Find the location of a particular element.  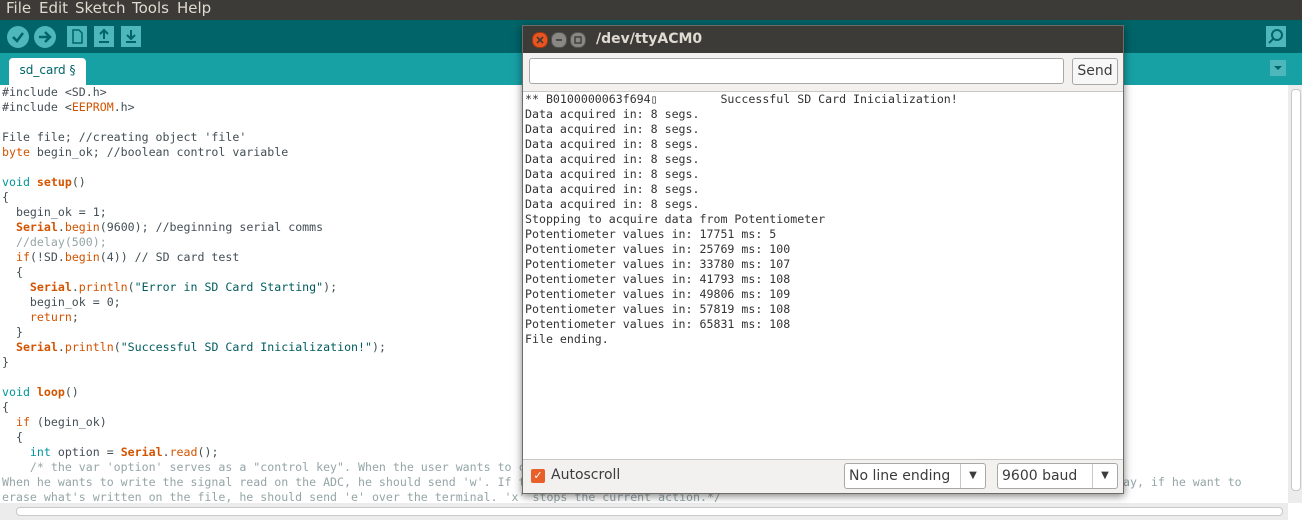

editor-horizontal-scrollbar is located at coordinates (644, 511).